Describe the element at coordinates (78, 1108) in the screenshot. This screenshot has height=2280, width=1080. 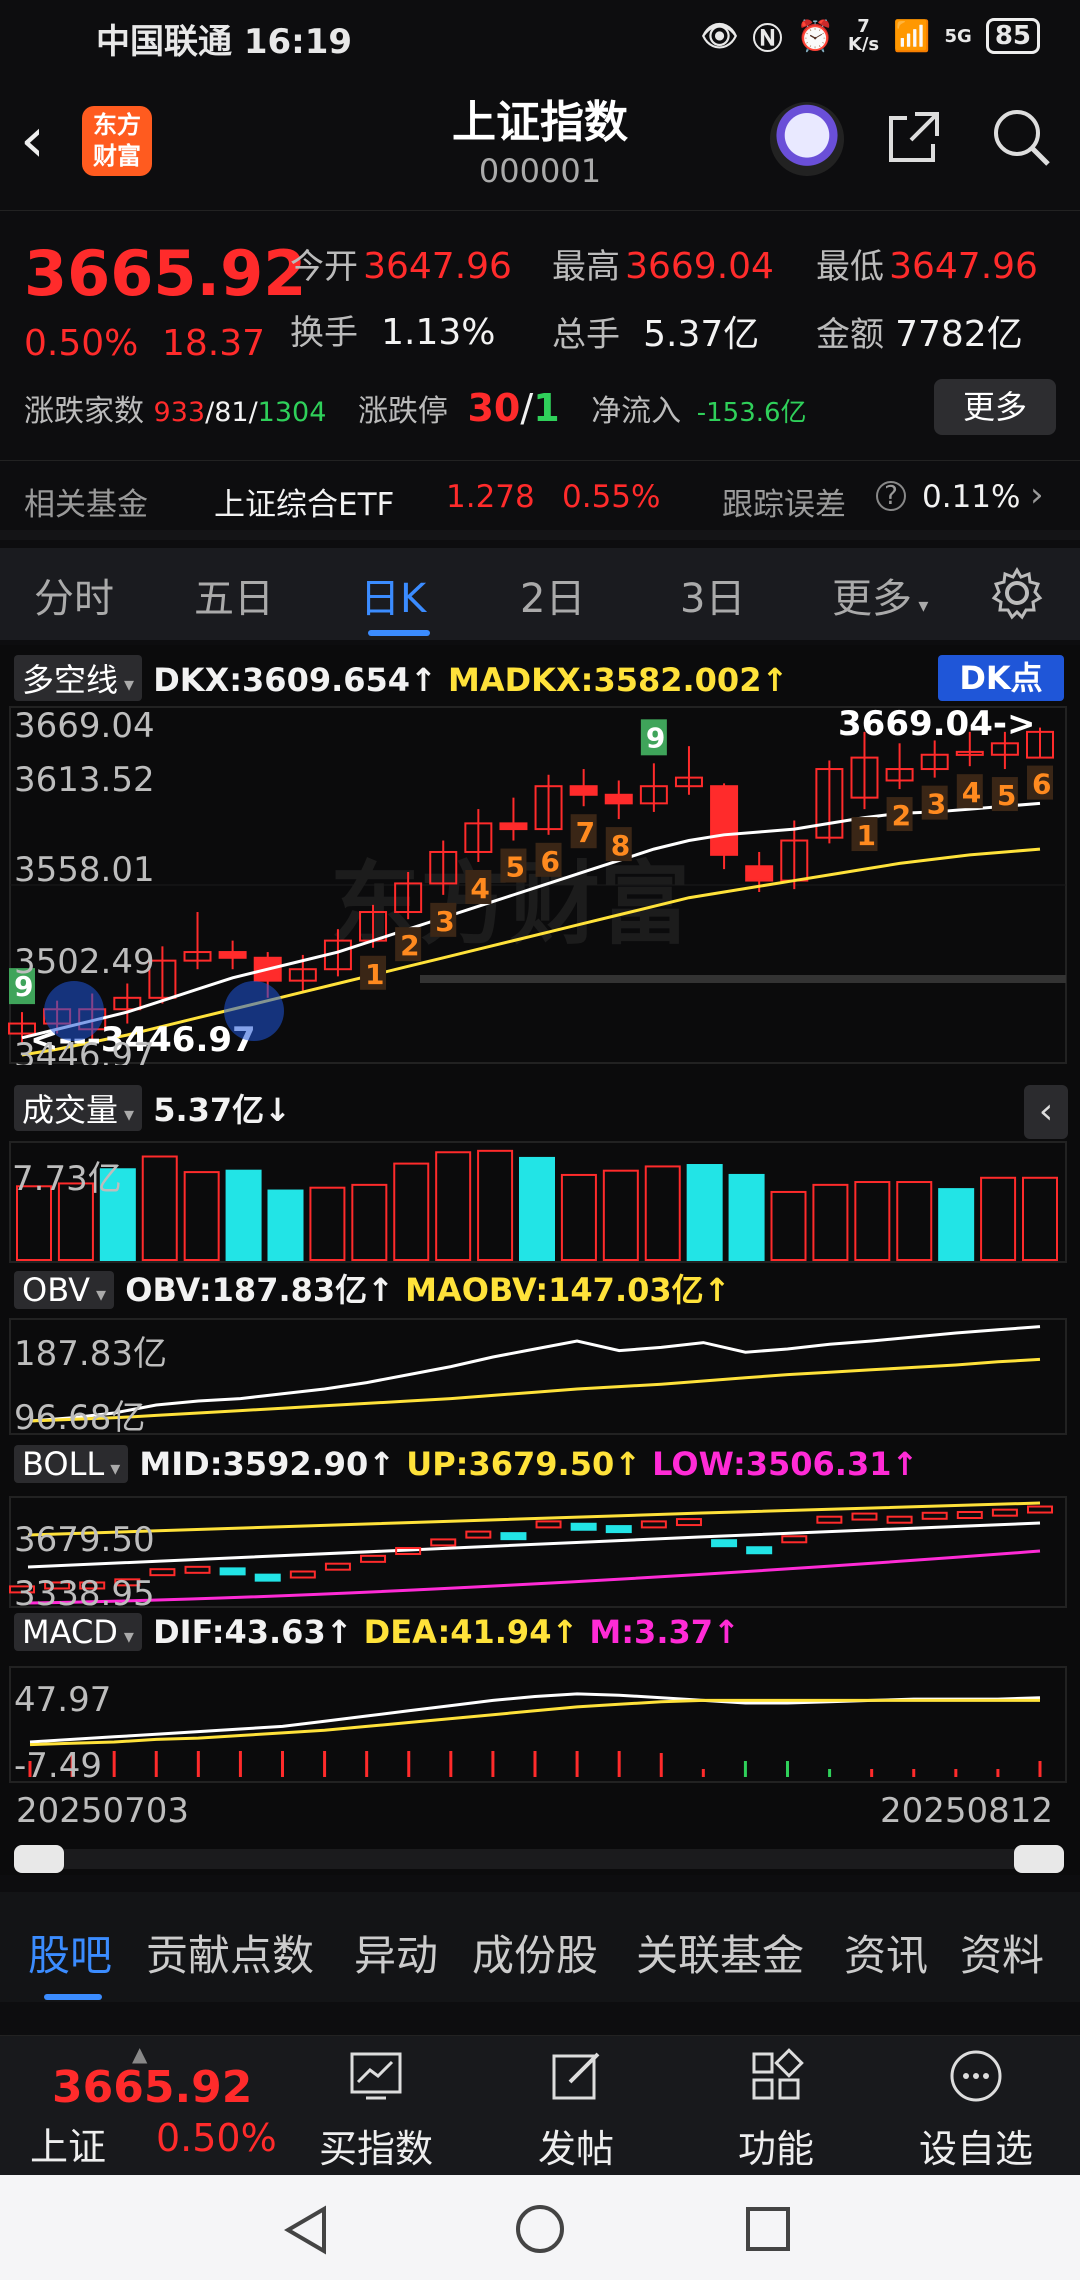
I see `volume-selector: 成交量 ▾` at that location.